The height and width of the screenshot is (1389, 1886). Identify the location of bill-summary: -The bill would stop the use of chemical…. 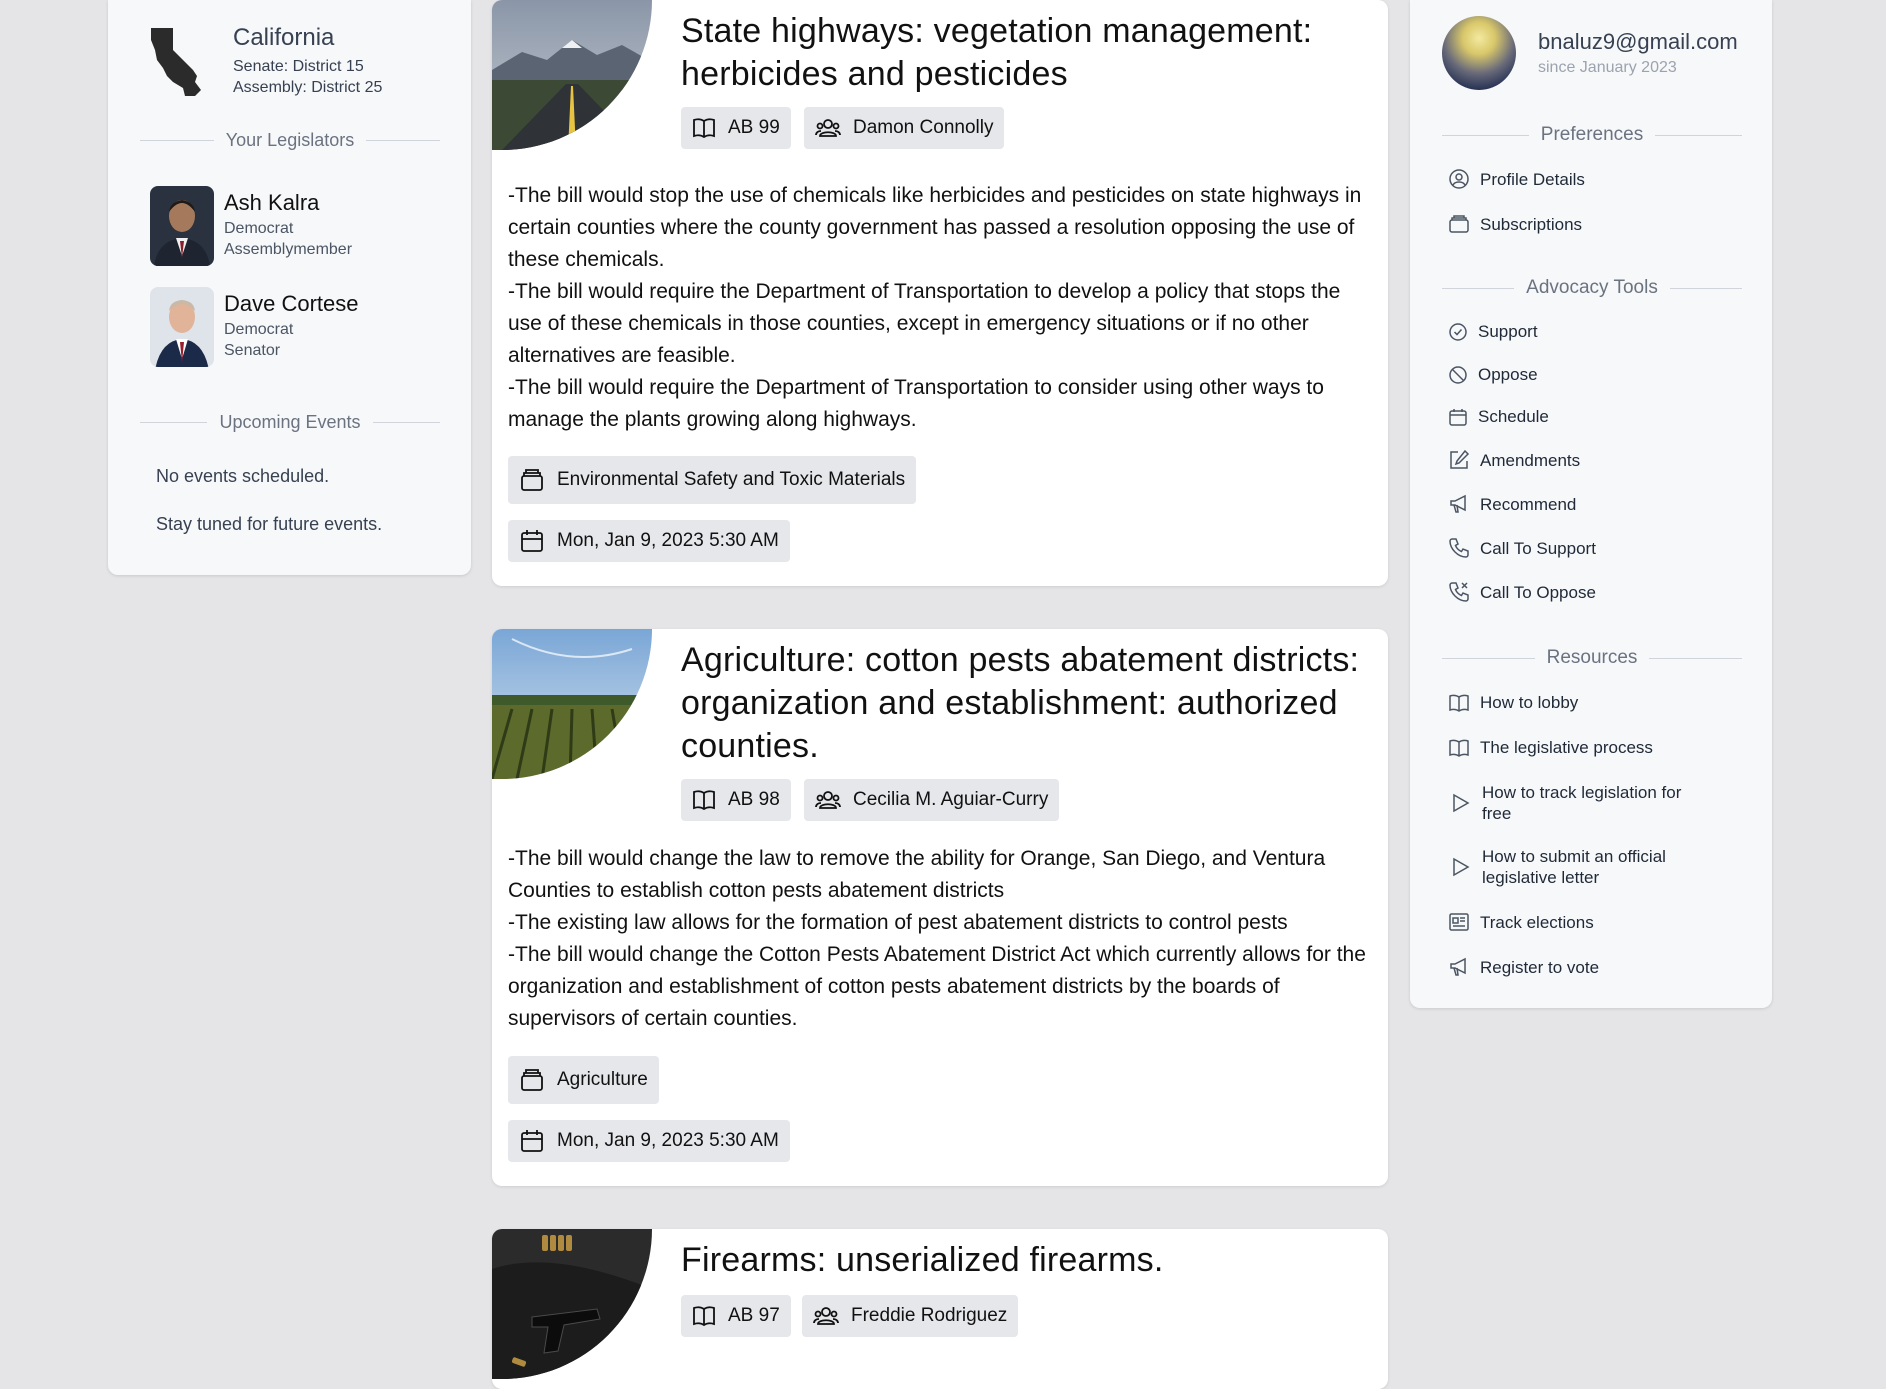
(935, 307).